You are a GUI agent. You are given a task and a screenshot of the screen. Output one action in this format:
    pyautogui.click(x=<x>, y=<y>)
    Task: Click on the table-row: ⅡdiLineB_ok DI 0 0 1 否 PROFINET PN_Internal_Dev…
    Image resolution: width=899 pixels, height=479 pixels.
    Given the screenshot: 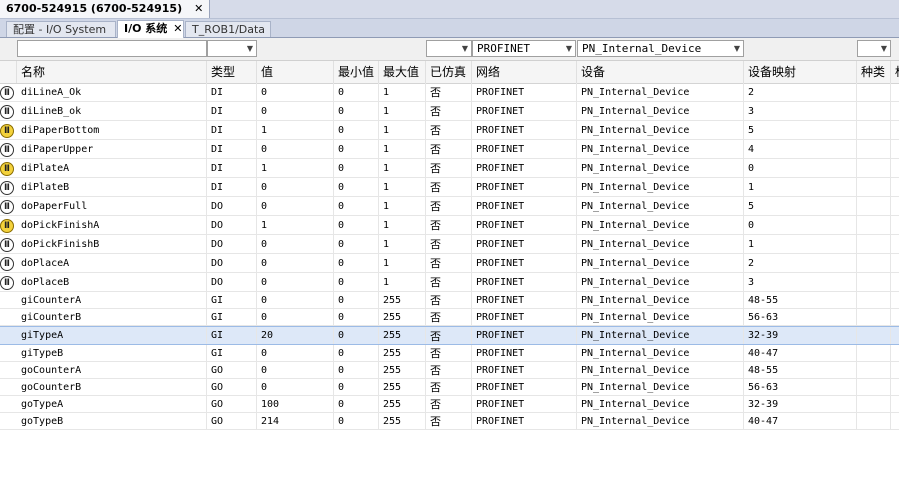 What is the action you would take?
    pyautogui.click(x=449, y=111)
    